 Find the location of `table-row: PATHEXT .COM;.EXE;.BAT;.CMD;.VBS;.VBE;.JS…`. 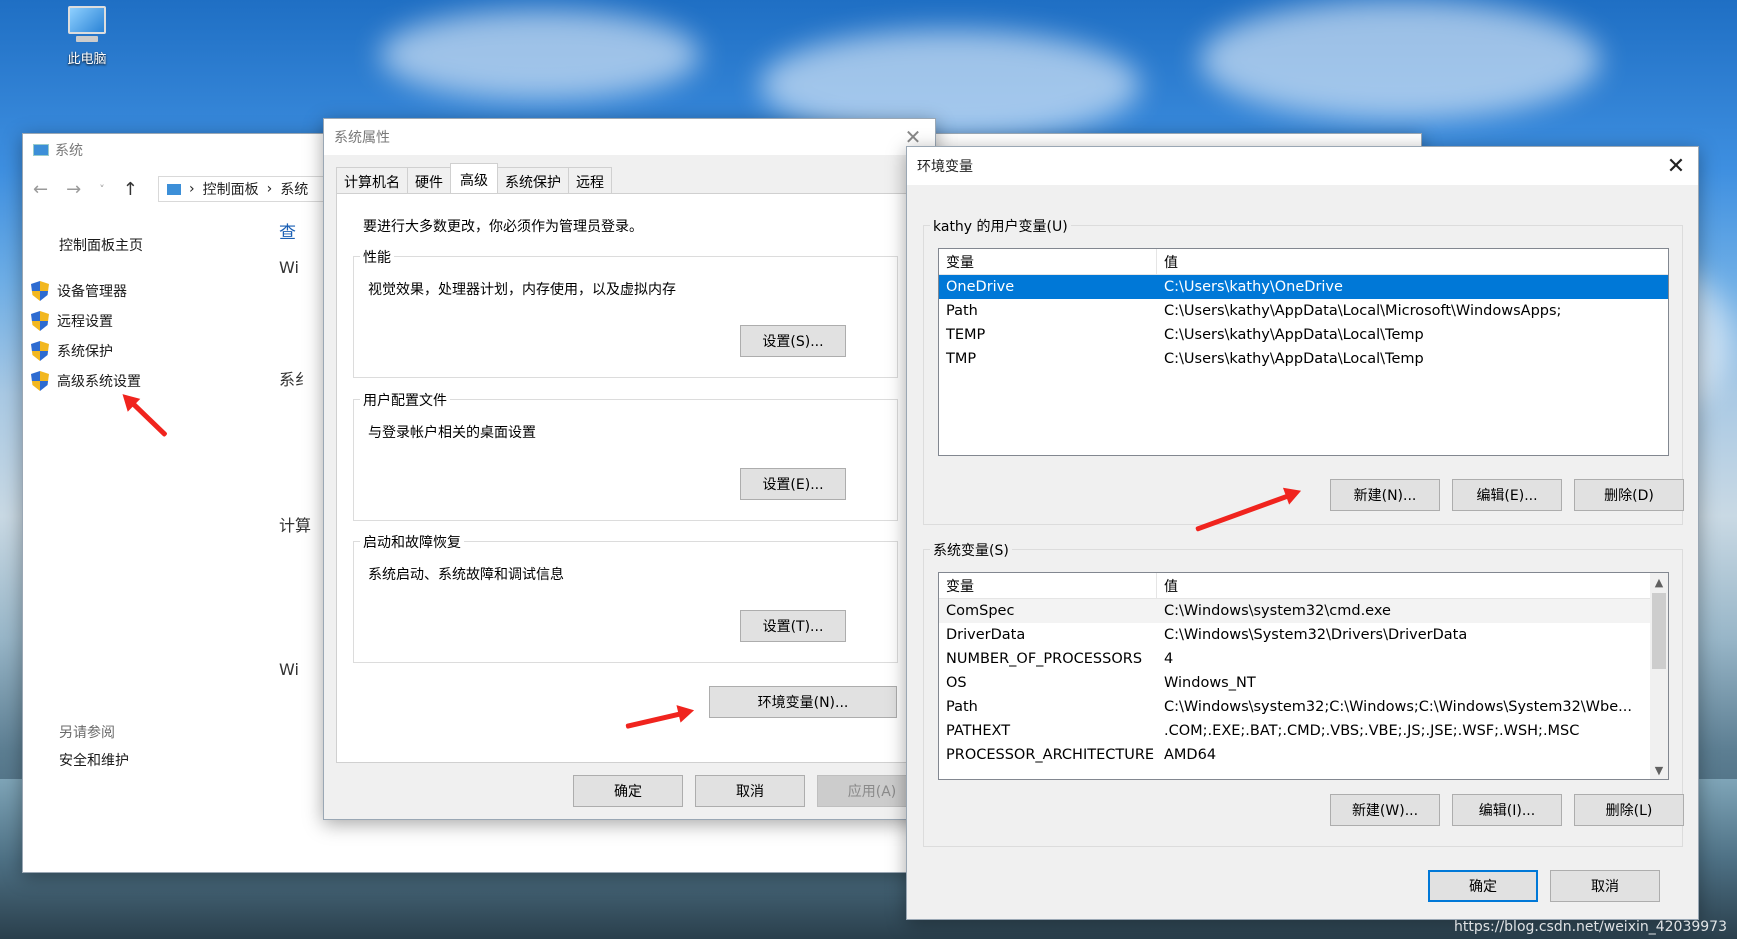

table-row: PATHEXT .COM;.EXE;.BAT;.CMD;.VBS;.VBE;.JS… is located at coordinates (1303, 731).